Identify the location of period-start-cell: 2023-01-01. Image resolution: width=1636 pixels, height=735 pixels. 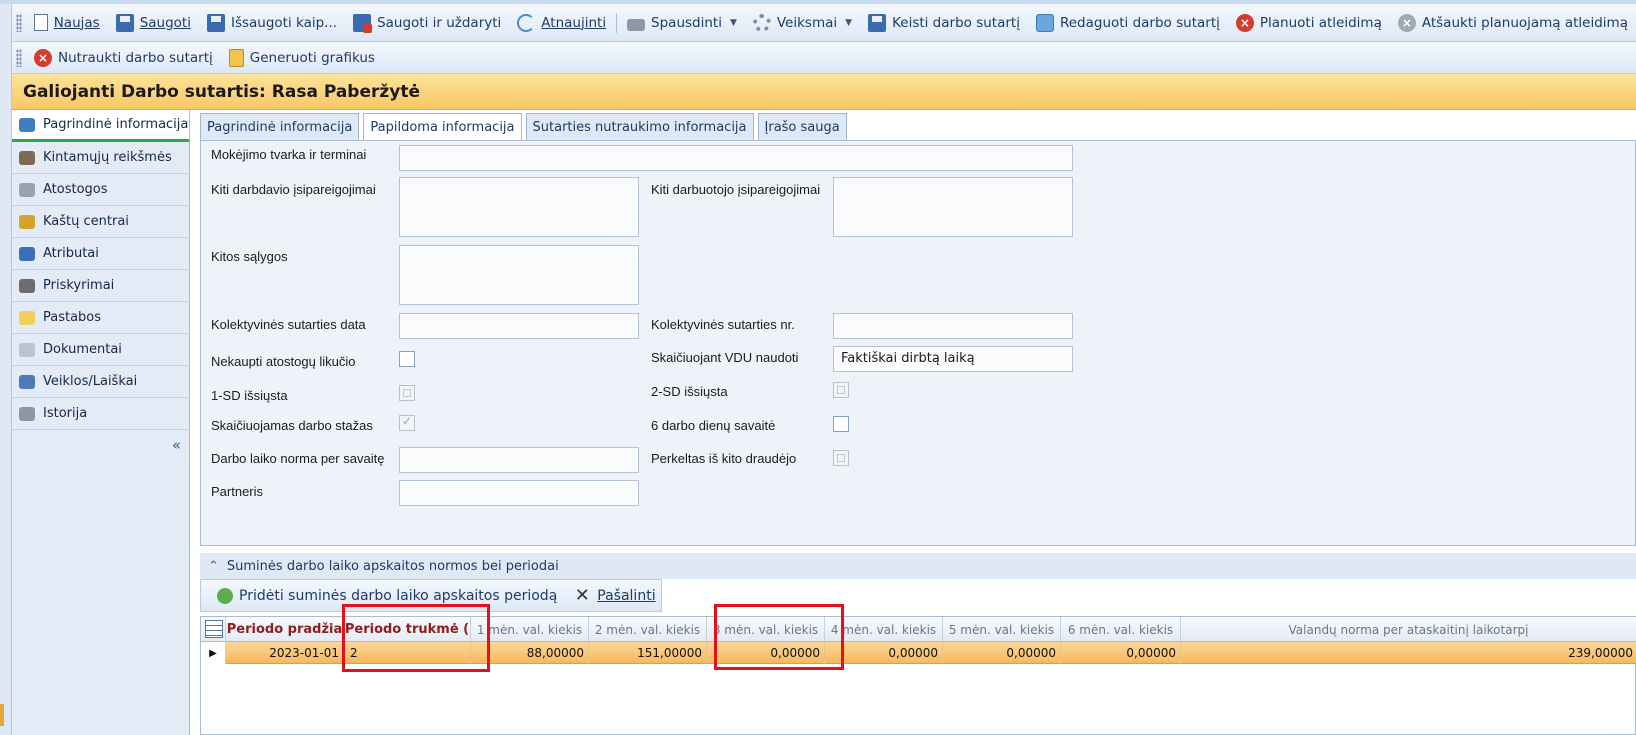
(285, 653).